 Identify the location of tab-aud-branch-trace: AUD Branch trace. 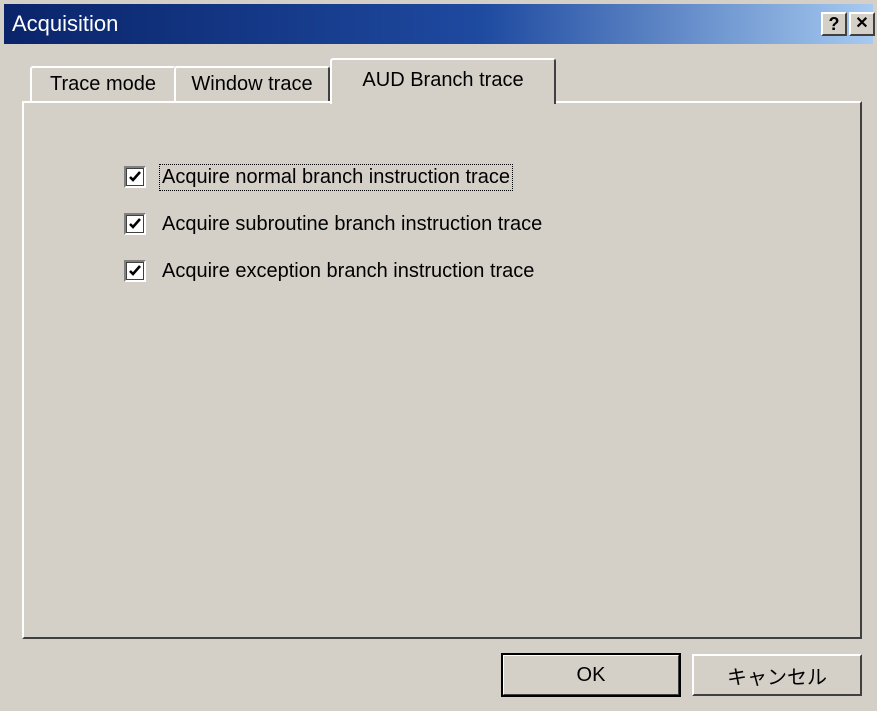
(443, 81).